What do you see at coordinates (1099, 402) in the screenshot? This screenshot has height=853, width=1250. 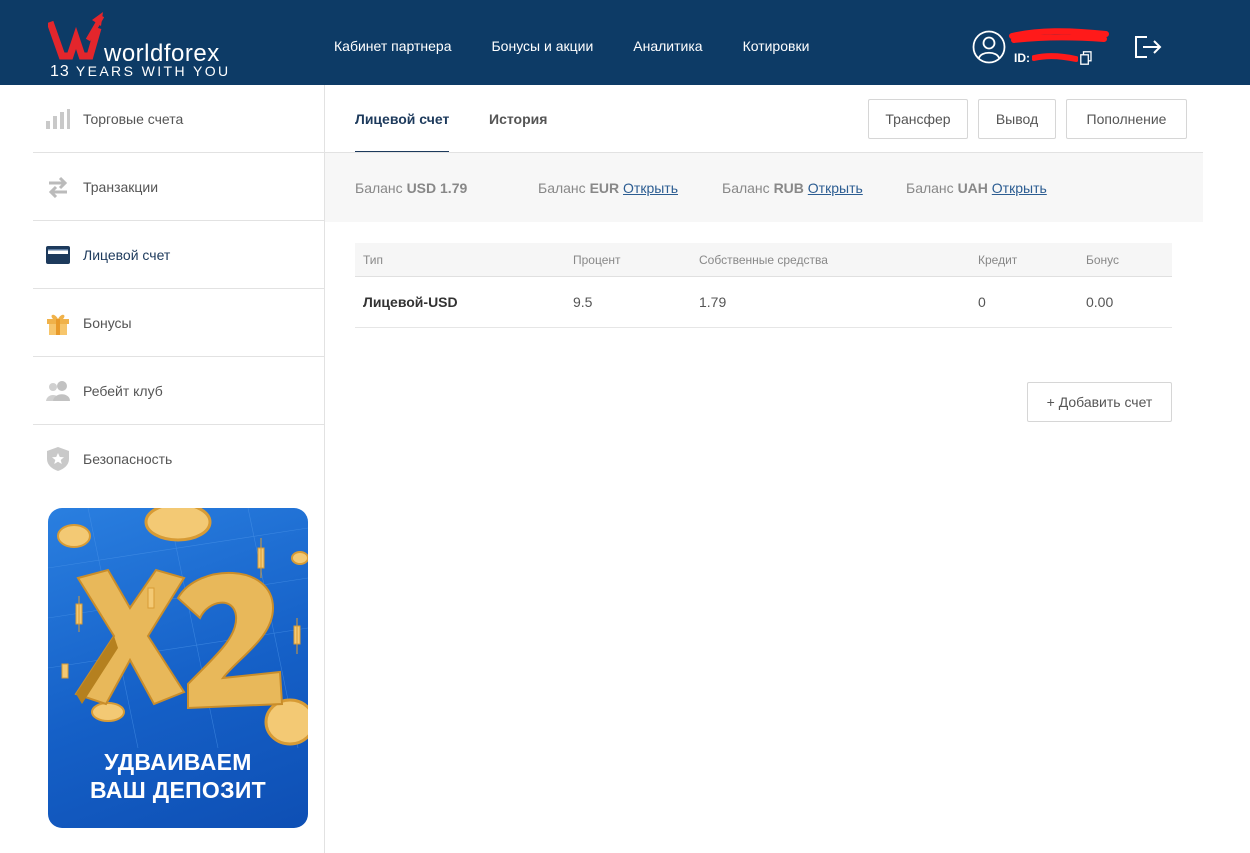 I see `add-account-button: + Добавить счет` at bounding box center [1099, 402].